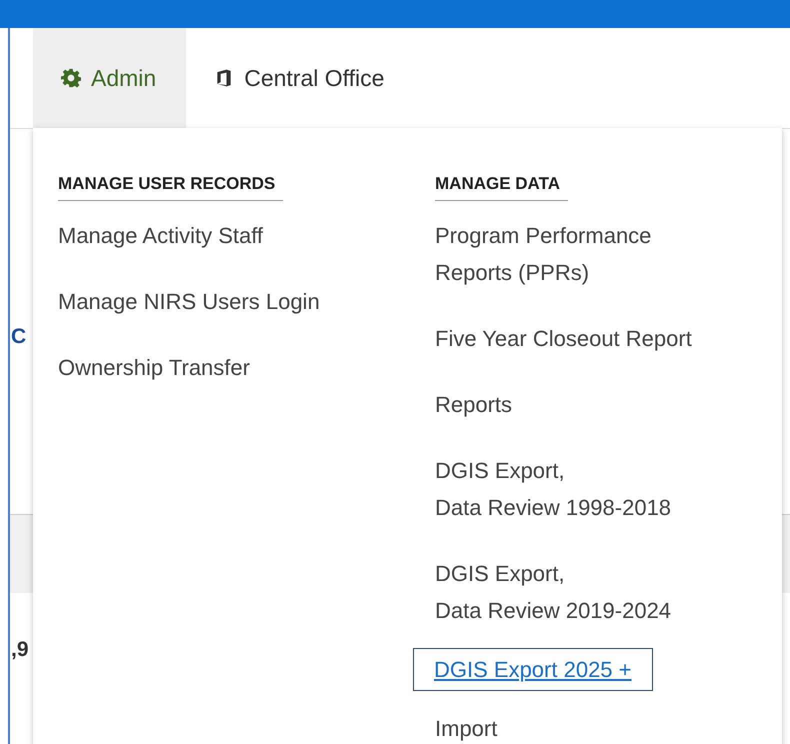 The image size is (790, 744). Describe the element at coordinates (20, 650) in the screenshot. I see `table-text: ,9` at that location.